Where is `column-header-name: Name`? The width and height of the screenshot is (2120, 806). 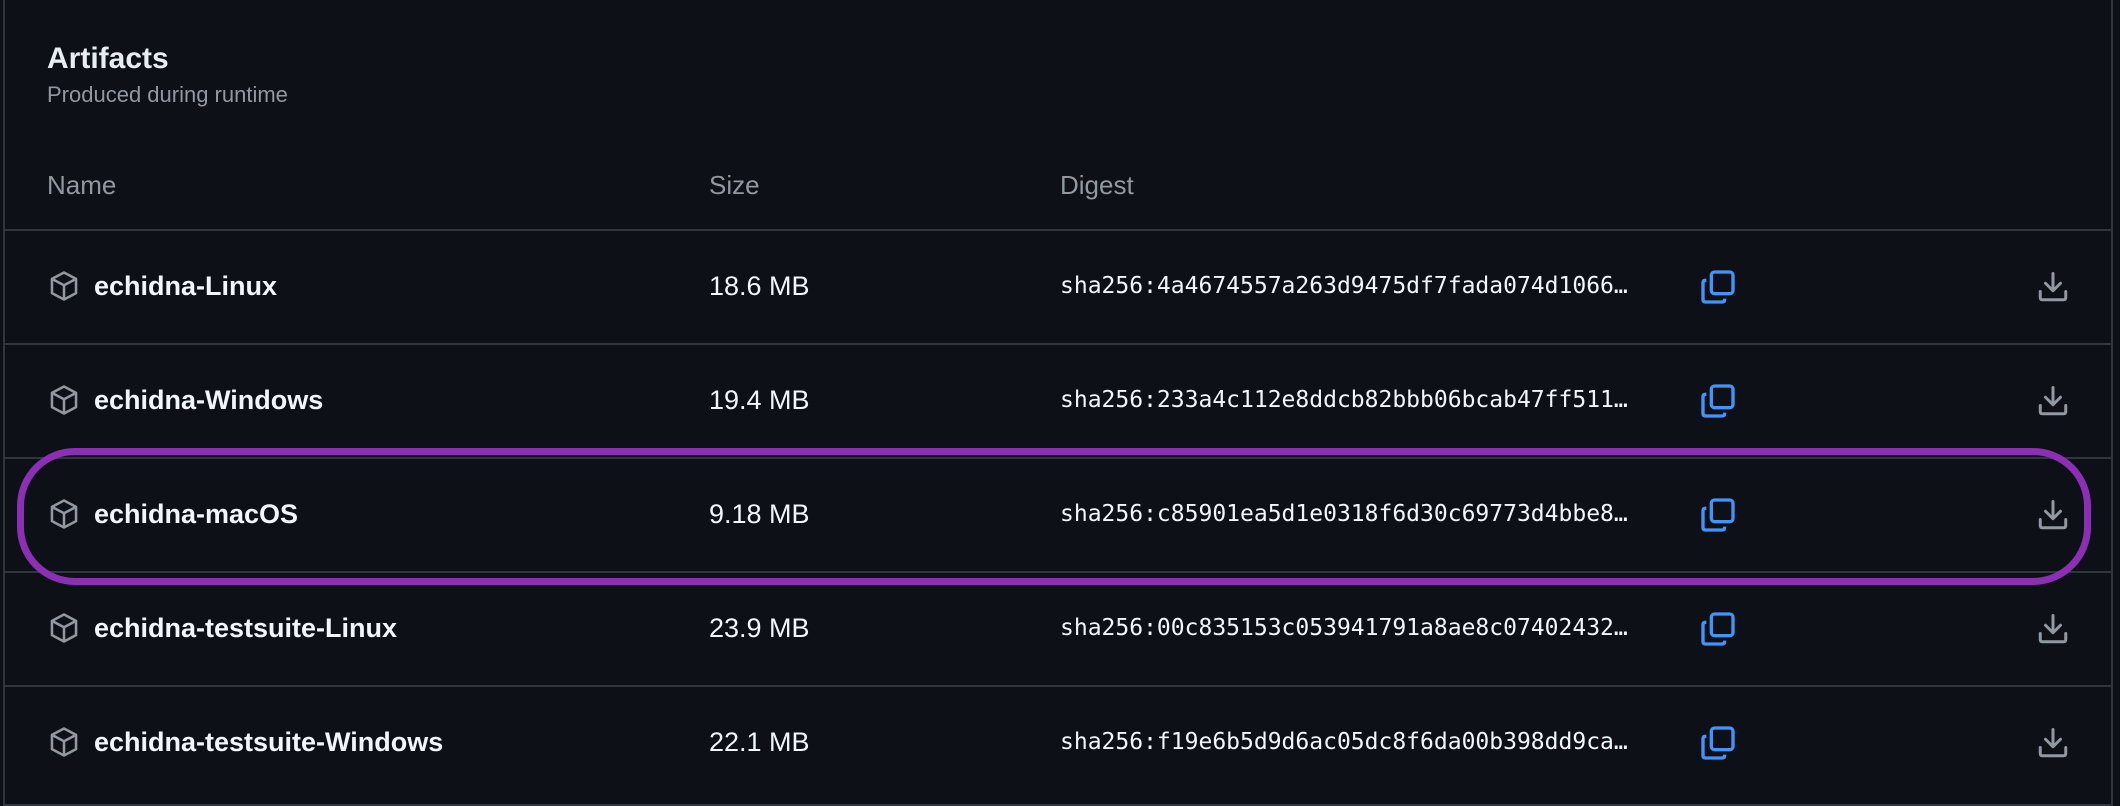 column-header-name: Name is located at coordinates (82, 185).